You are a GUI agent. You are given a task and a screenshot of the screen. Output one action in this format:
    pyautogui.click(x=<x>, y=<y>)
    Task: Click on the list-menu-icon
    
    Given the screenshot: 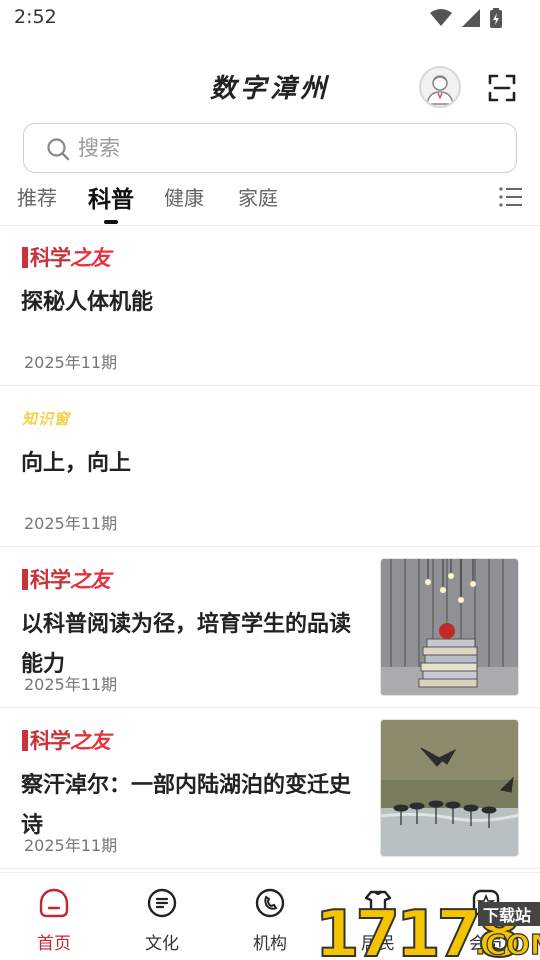 What is the action you would take?
    pyautogui.click(x=511, y=197)
    